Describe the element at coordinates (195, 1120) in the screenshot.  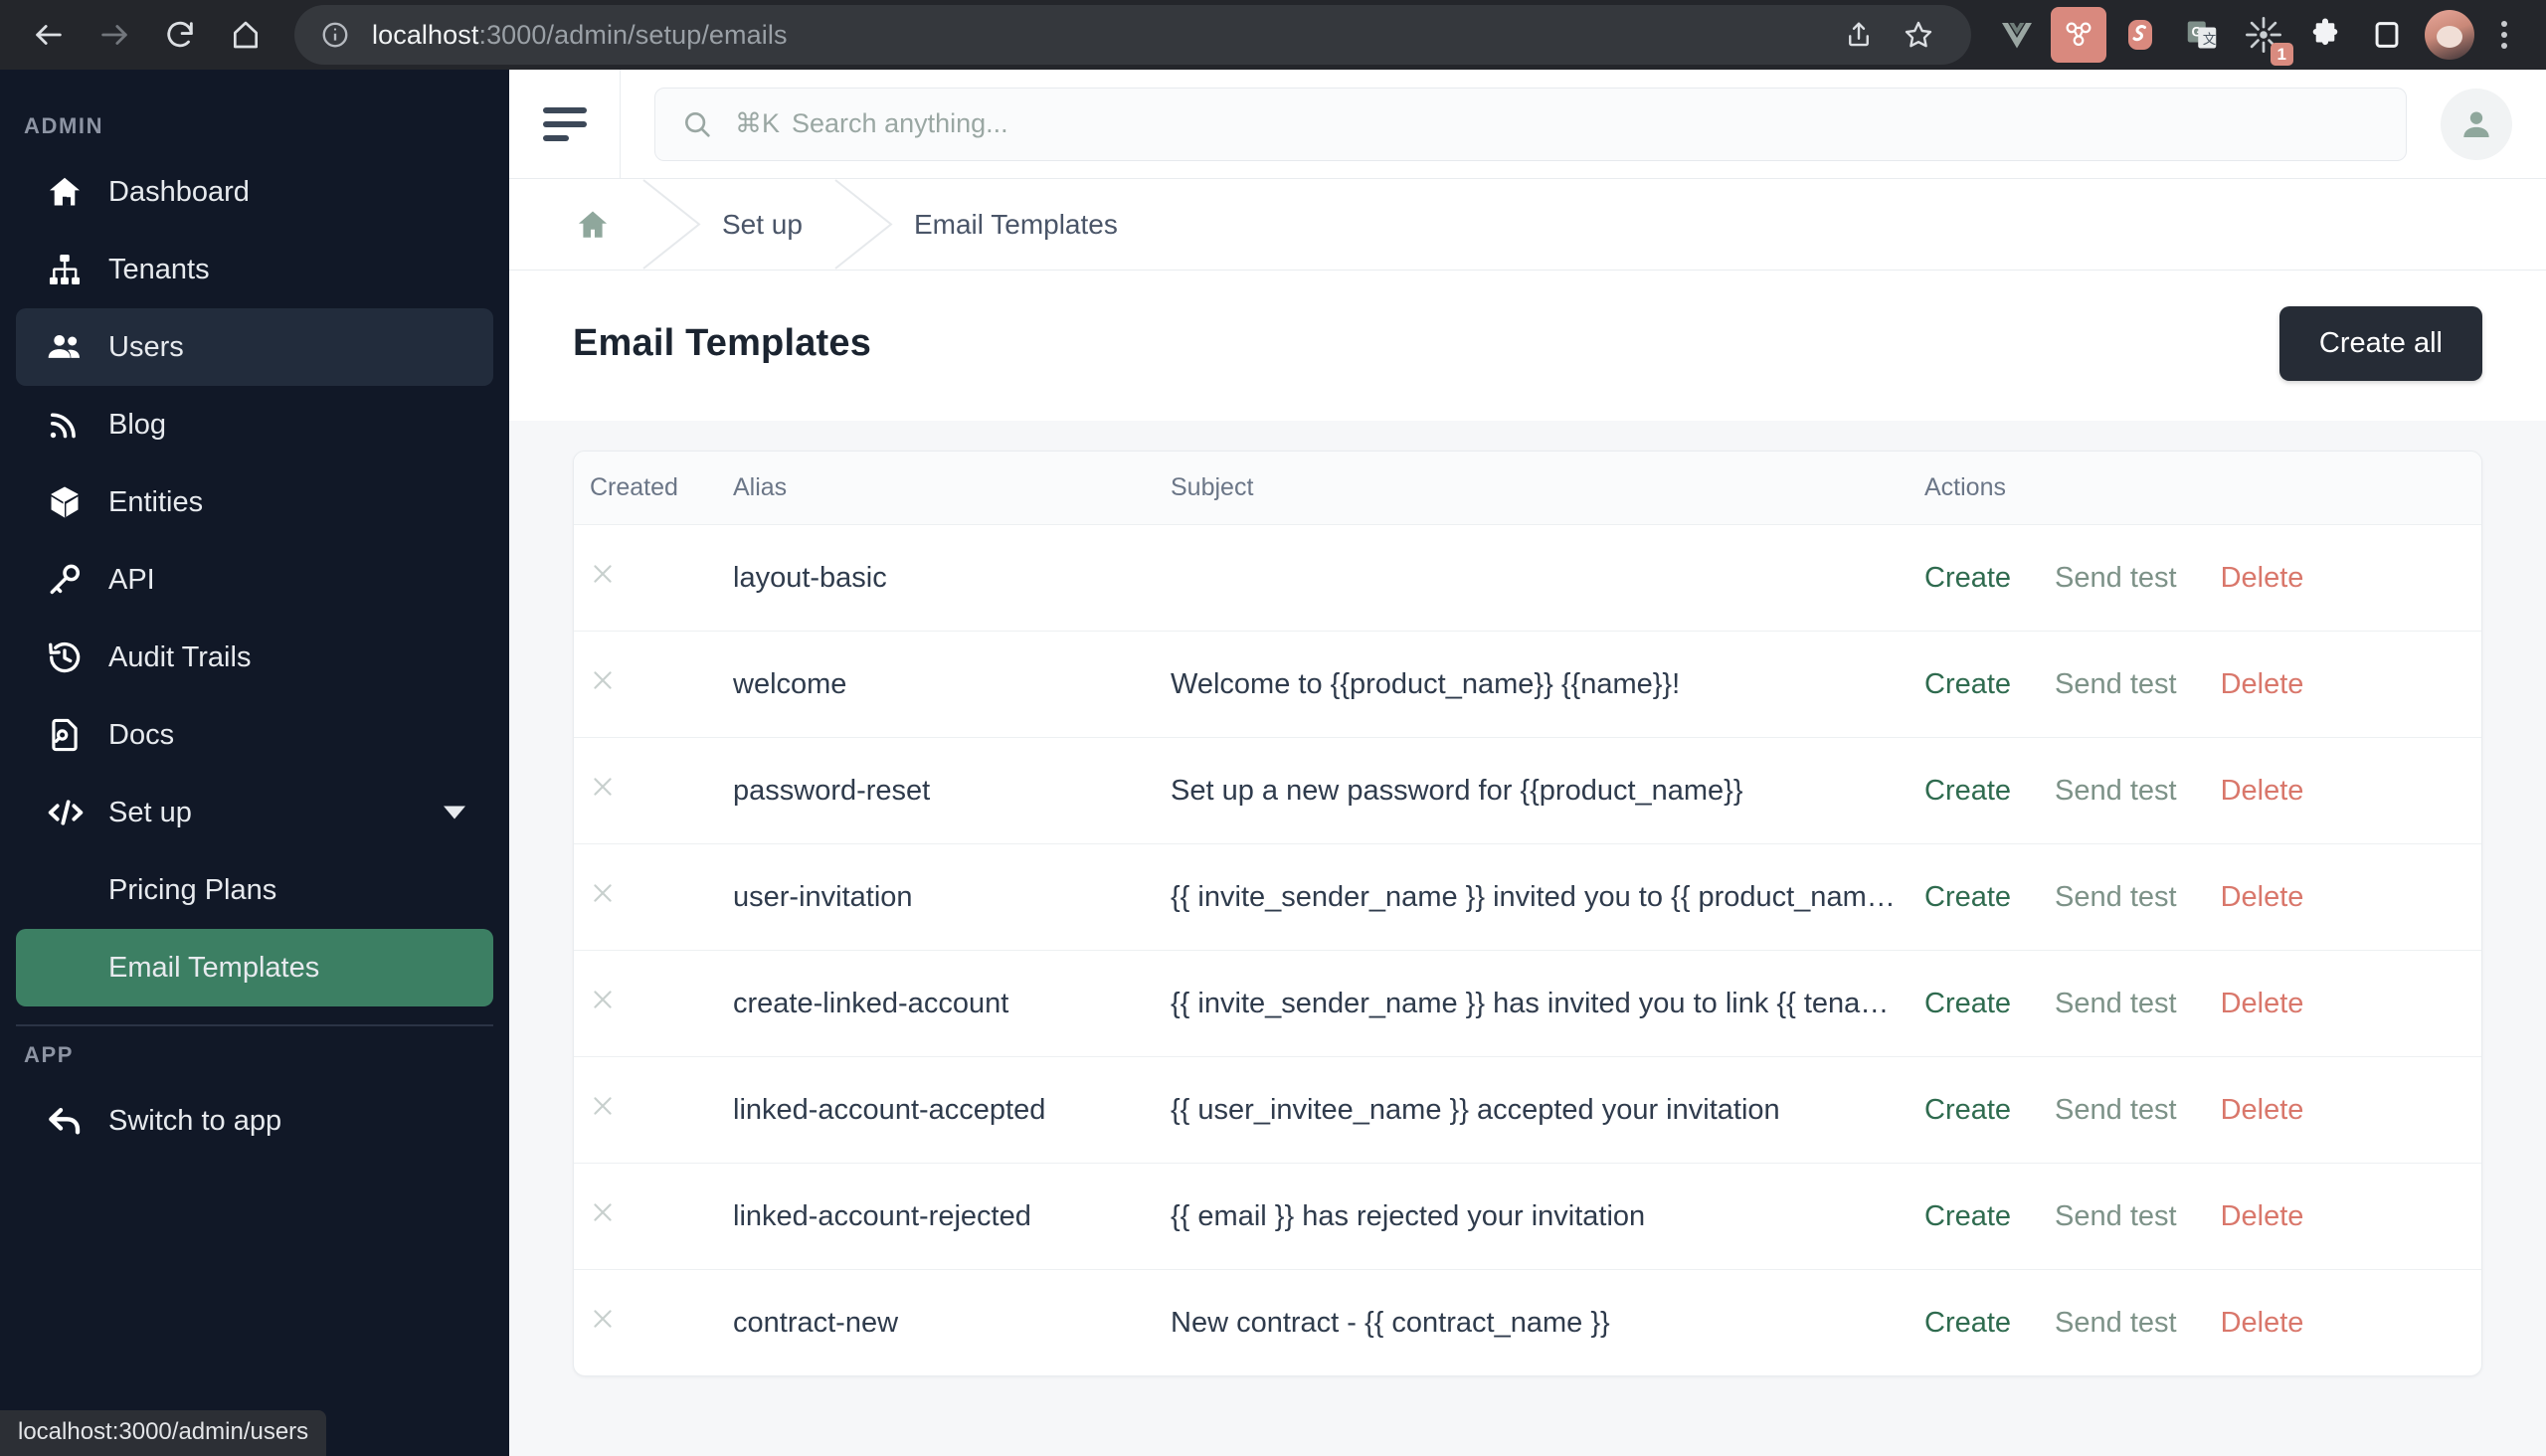
I see `sidebar-item-label: Switch to app` at that location.